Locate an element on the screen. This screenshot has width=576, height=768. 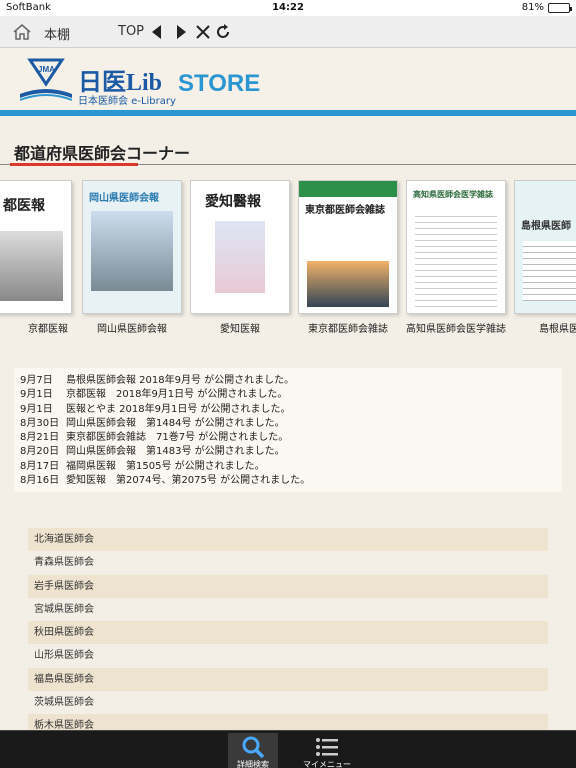
journal-cover: 都医報 is located at coordinates (36, 247).